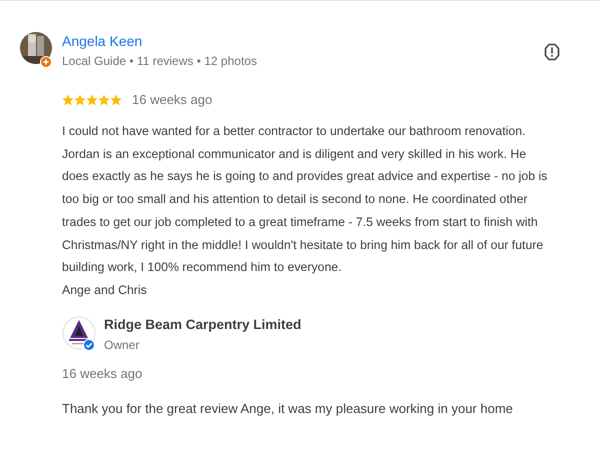  Describe the element at coordinates (552, 52) in the screenshot. I see `report-icon` at that location.